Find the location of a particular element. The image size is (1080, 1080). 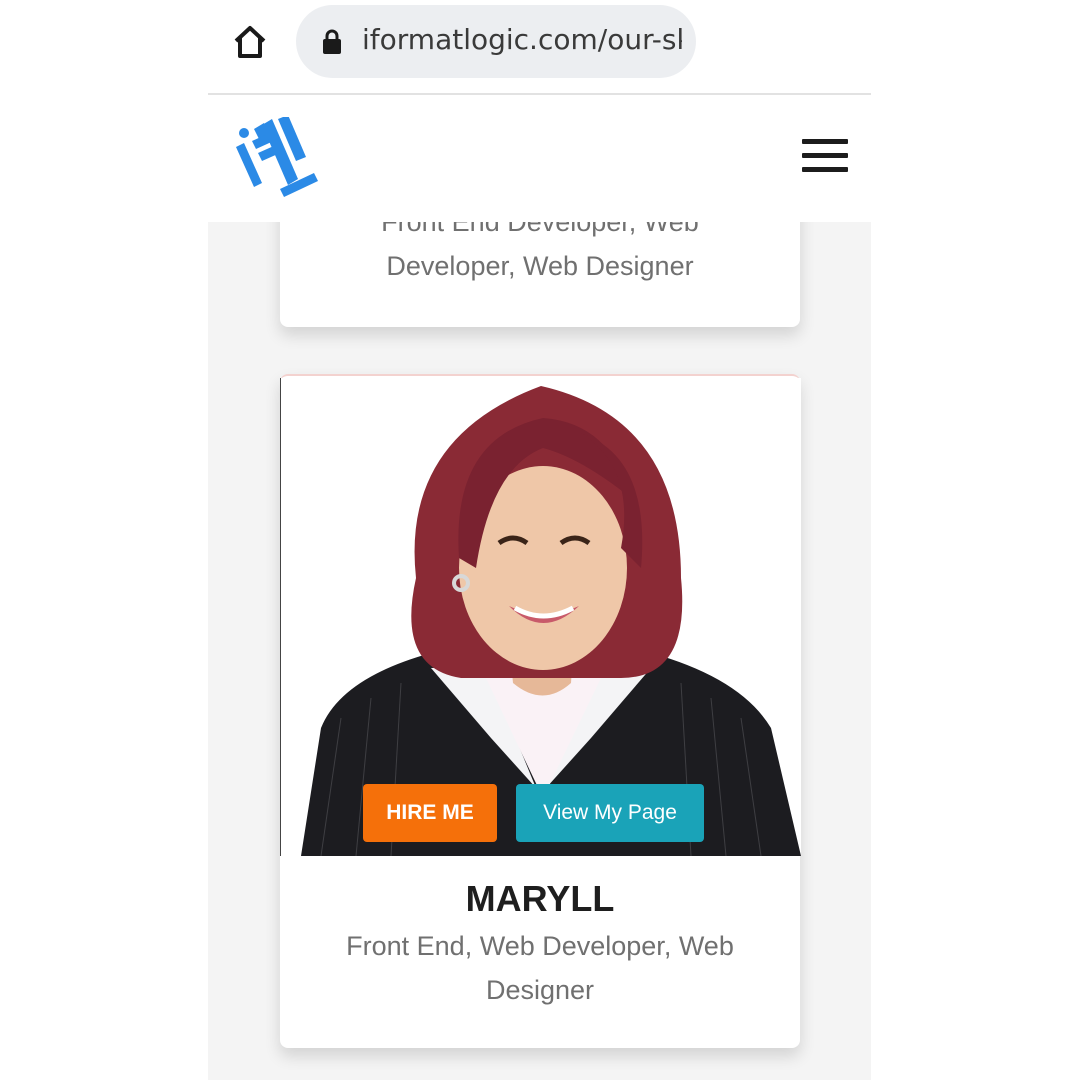

url-text: iformatlogic.com/our-ski is located at coordinates (522, 39).